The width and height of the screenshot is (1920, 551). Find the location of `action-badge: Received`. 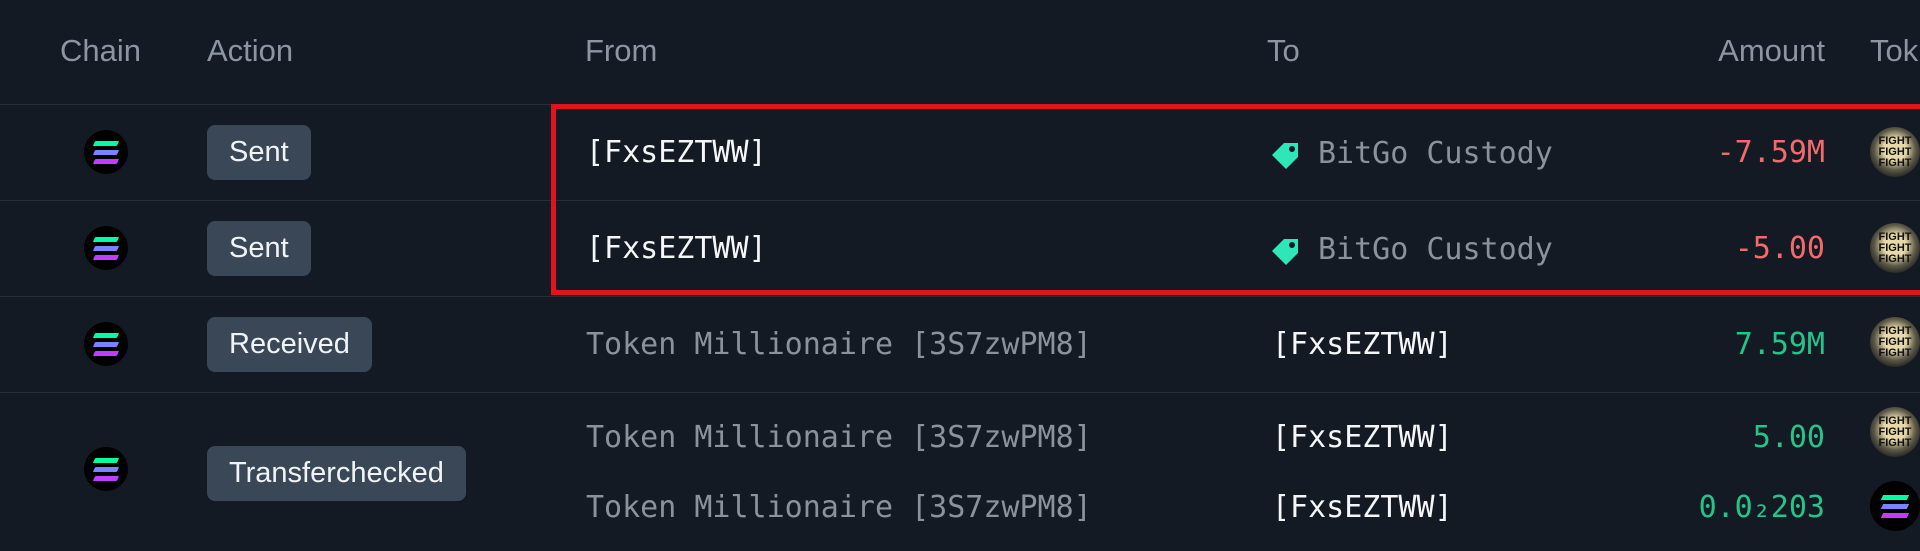

action-badge: Received is located at coordinates (289, 344).